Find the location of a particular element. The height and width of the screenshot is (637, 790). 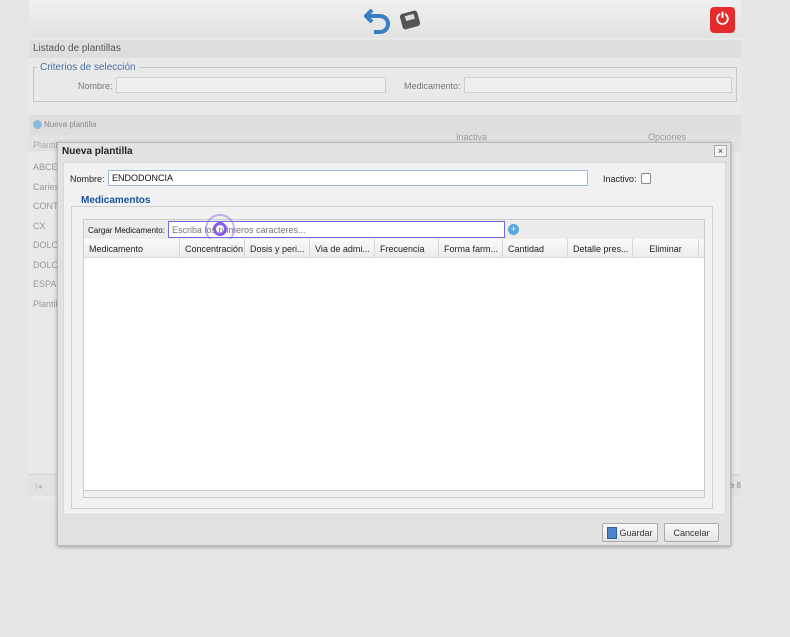

save-button: Guardar is located at coordinates (630, 532).